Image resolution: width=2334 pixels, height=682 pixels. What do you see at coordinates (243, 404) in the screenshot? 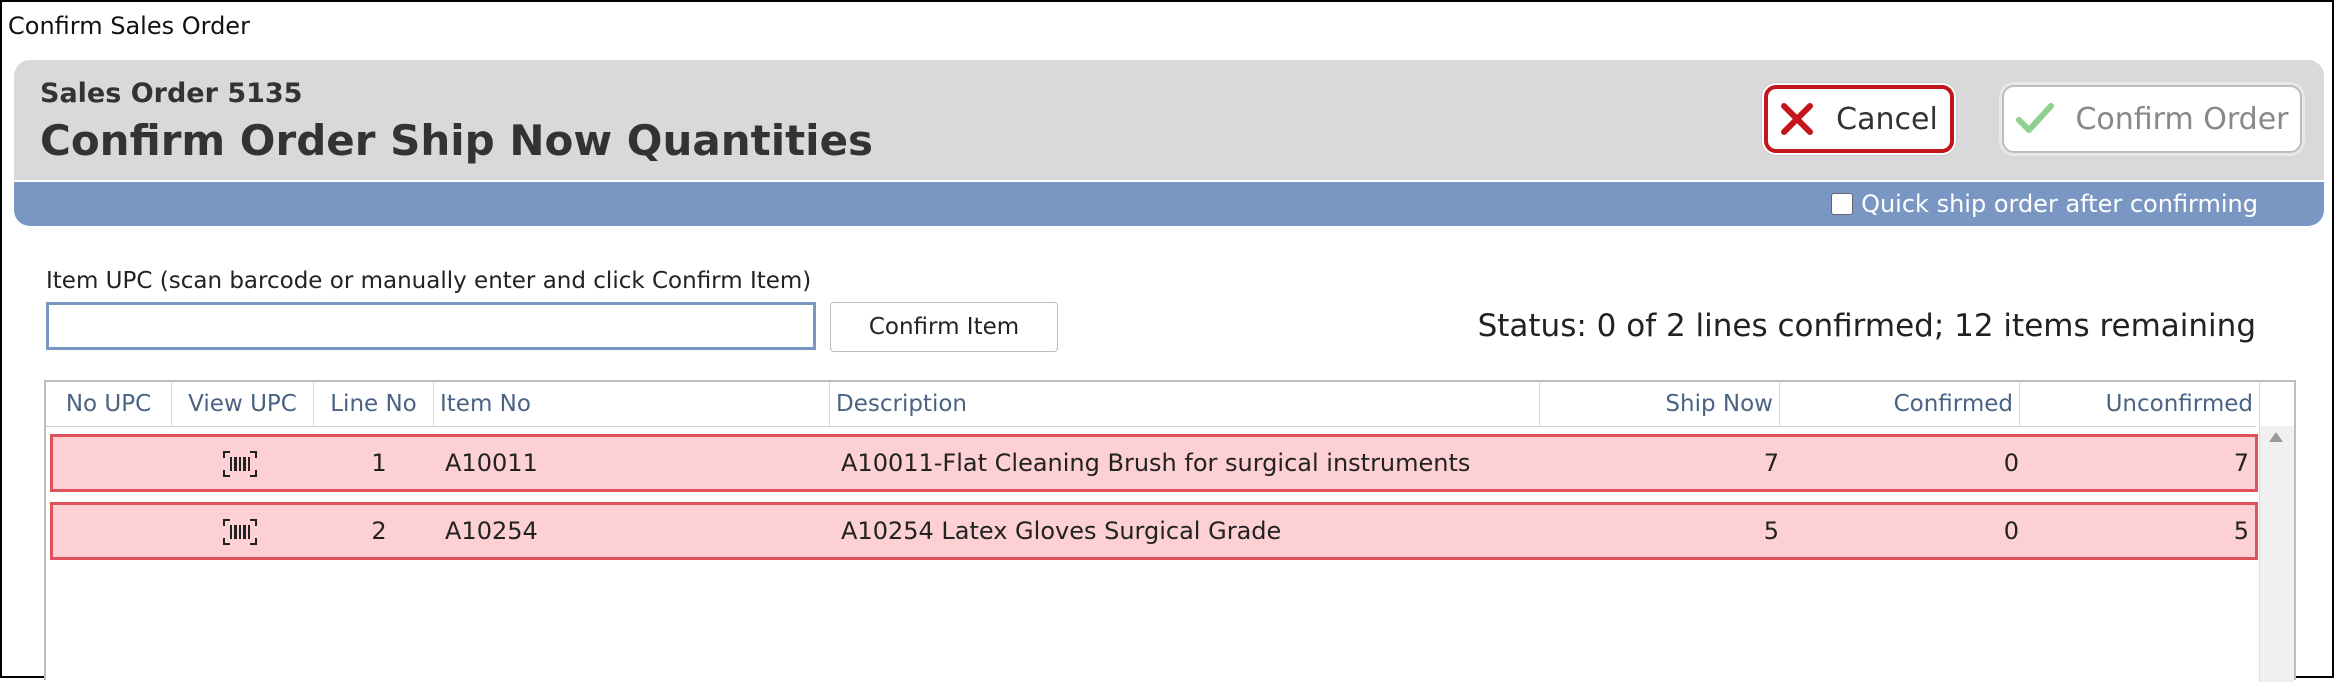
I see `column-header-view-upc: View UPC` at bounding box center [243, 404].